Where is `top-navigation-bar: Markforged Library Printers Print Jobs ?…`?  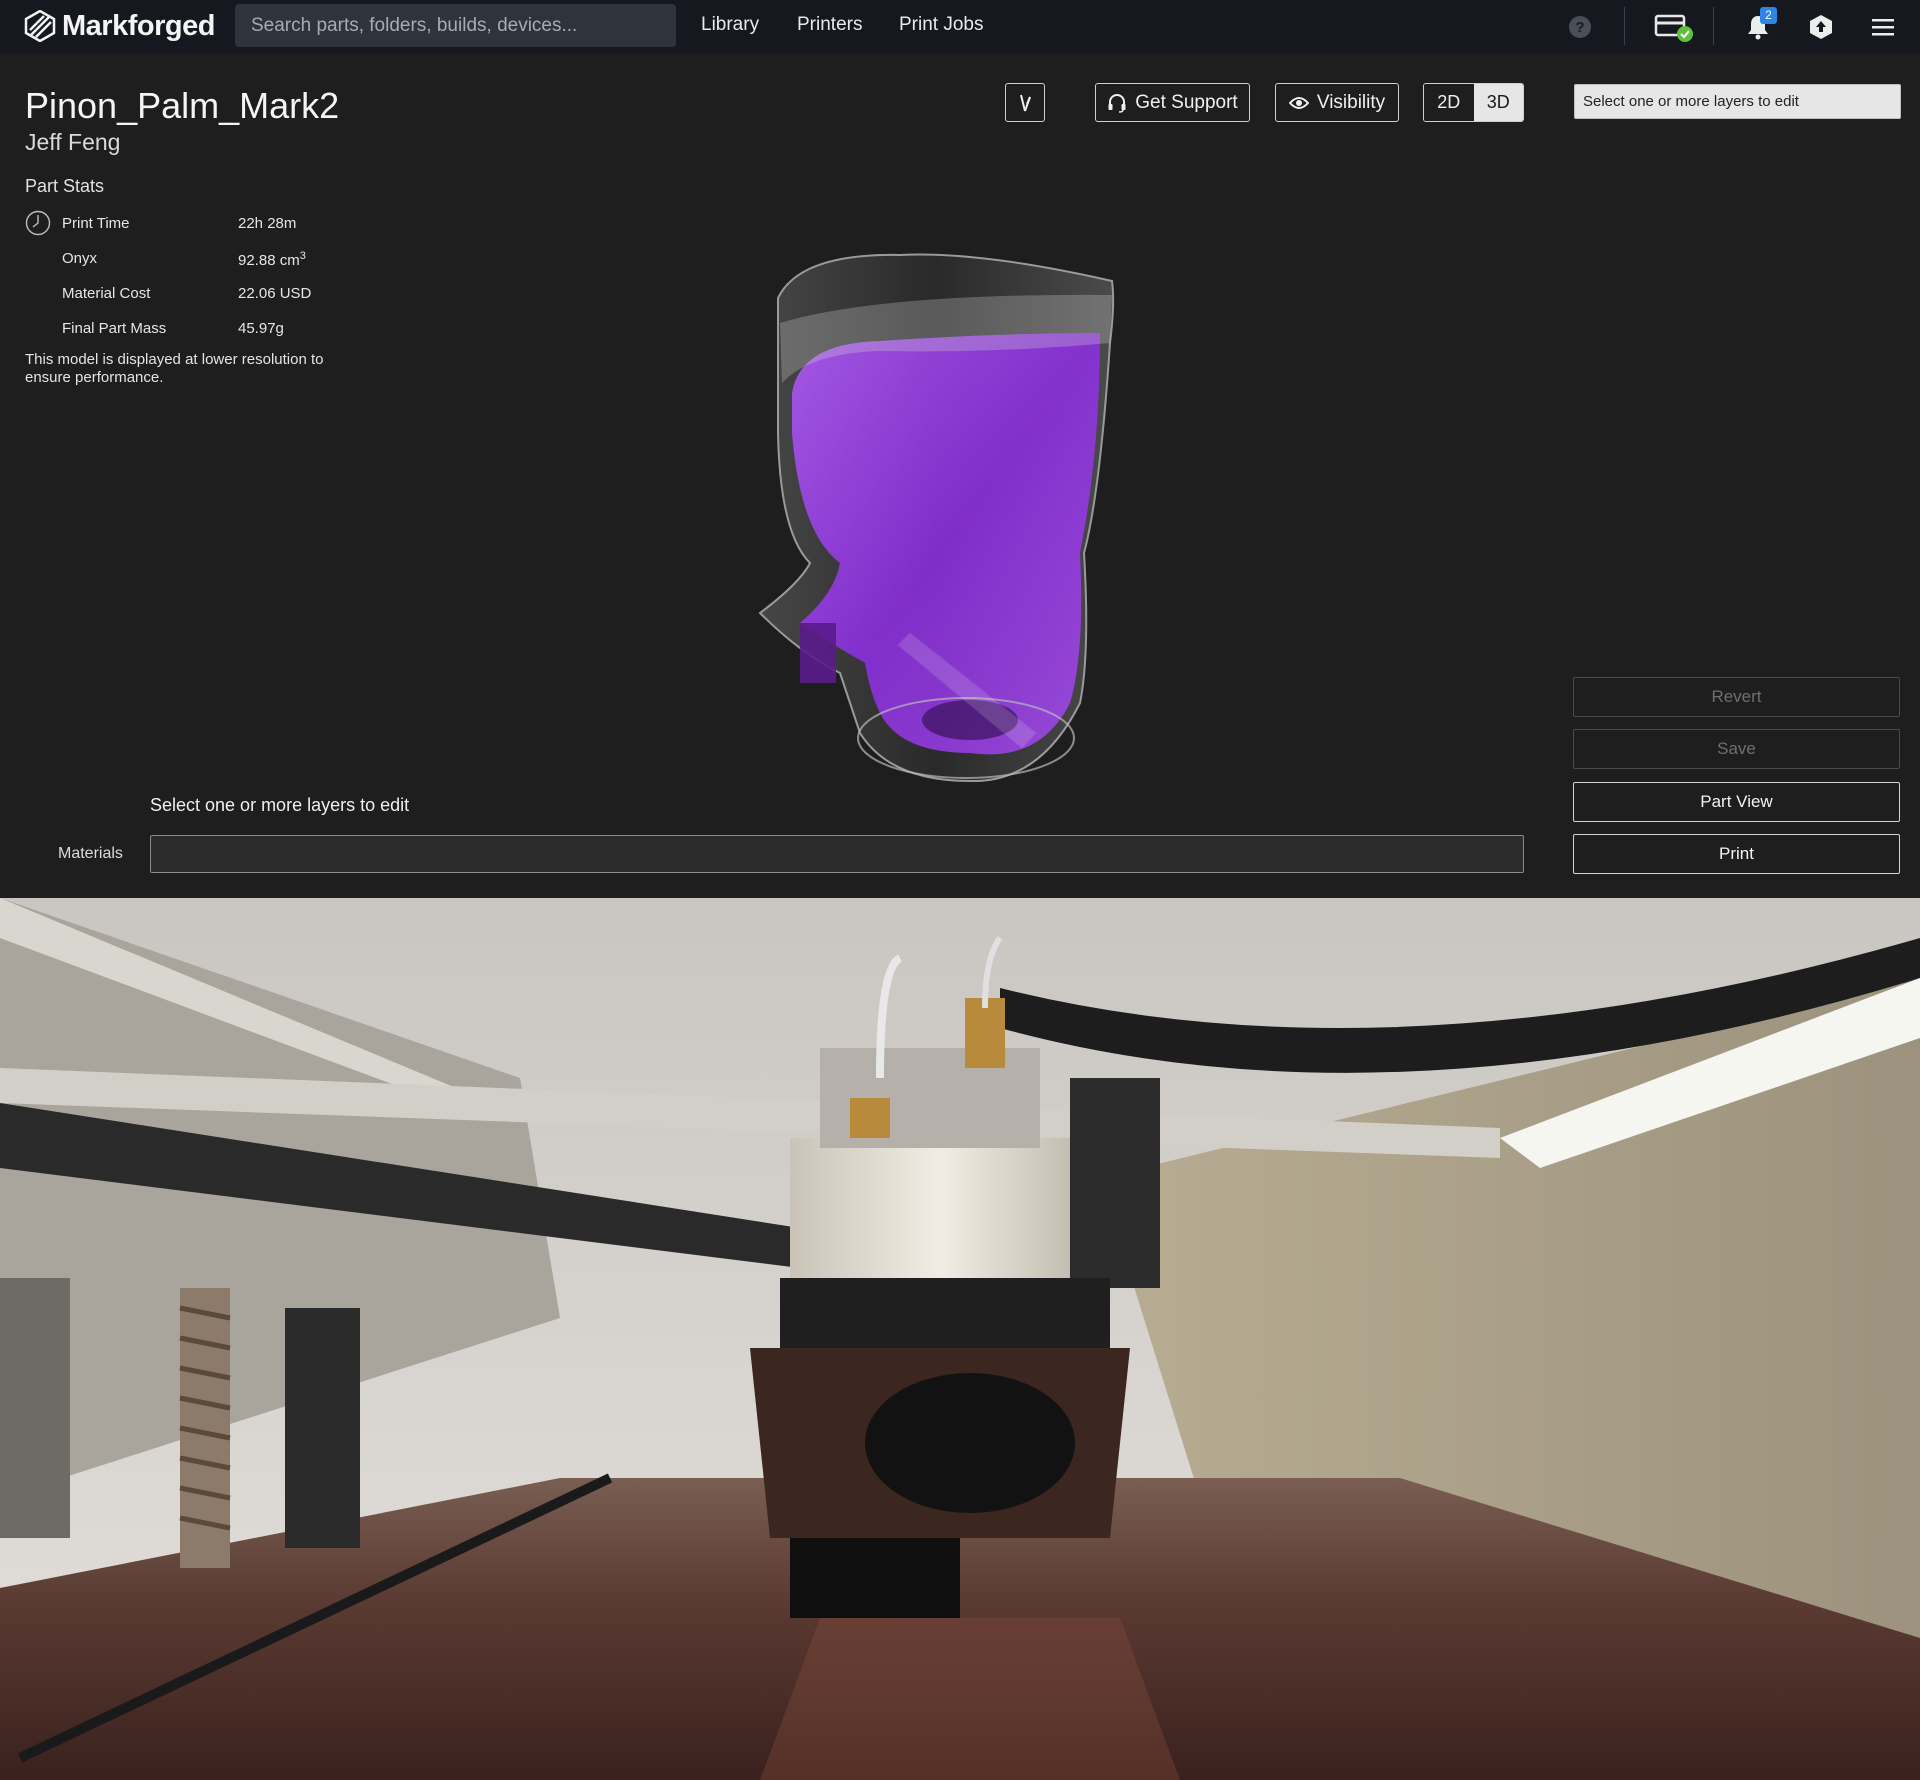 top-navigation-bar: Markforged Library Printers Print Jobs ?… is located at coordinates (960, 26).